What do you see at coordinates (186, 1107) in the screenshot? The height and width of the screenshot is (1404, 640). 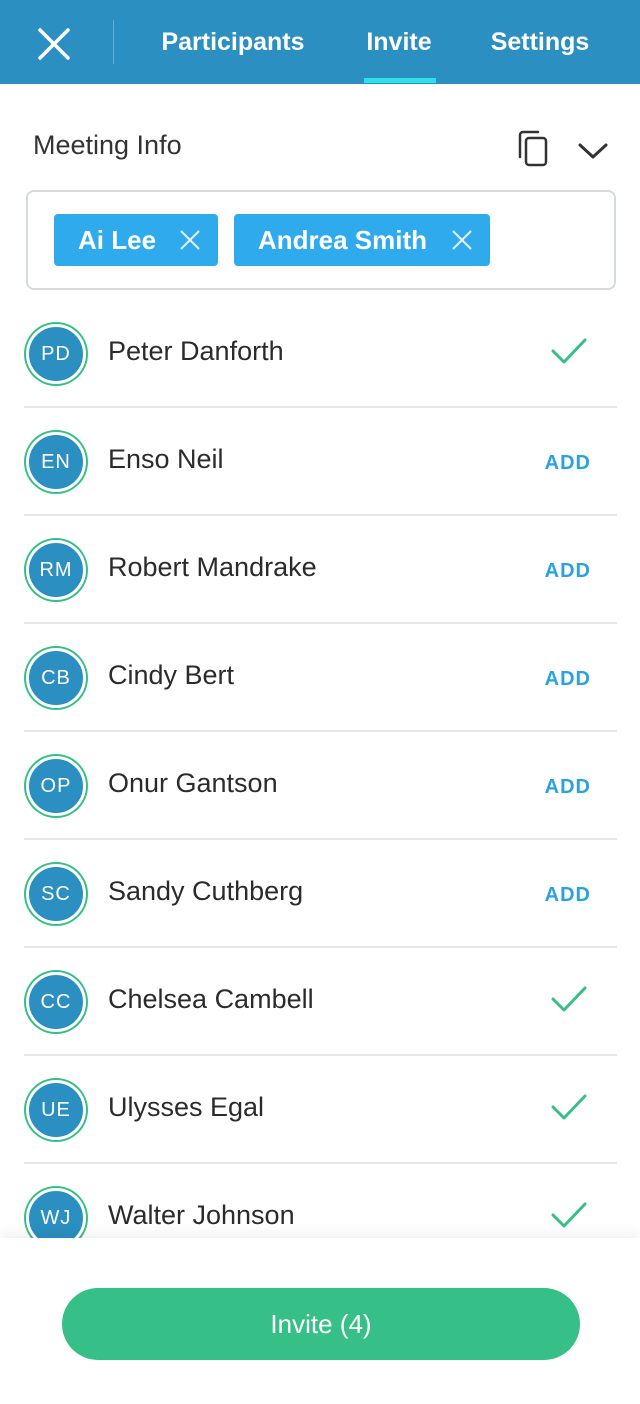 I see `contact-name: Ulysses Egal` at bounding box center [186, 1107].